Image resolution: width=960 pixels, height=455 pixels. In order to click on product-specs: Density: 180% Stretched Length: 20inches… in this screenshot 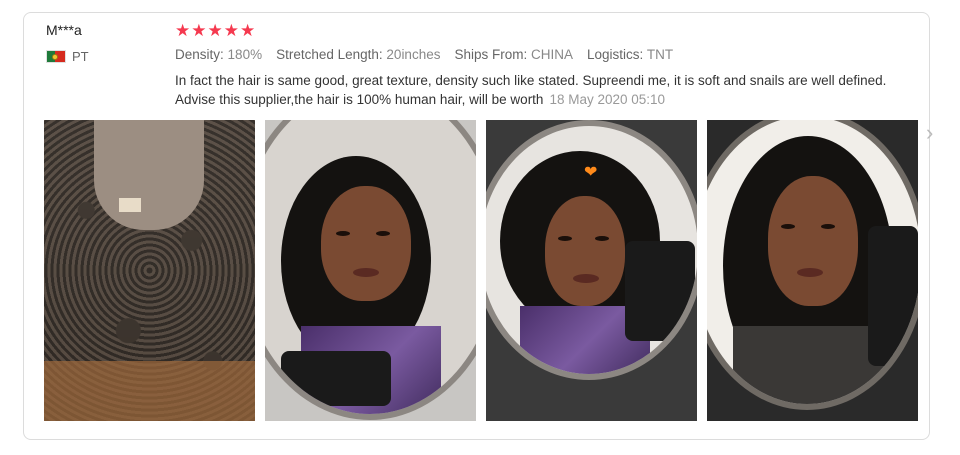, I will do `click(424, 54)`.